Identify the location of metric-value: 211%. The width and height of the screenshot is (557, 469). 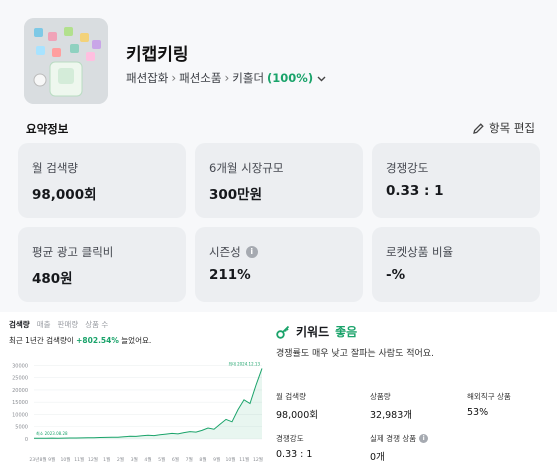
(230, 275).